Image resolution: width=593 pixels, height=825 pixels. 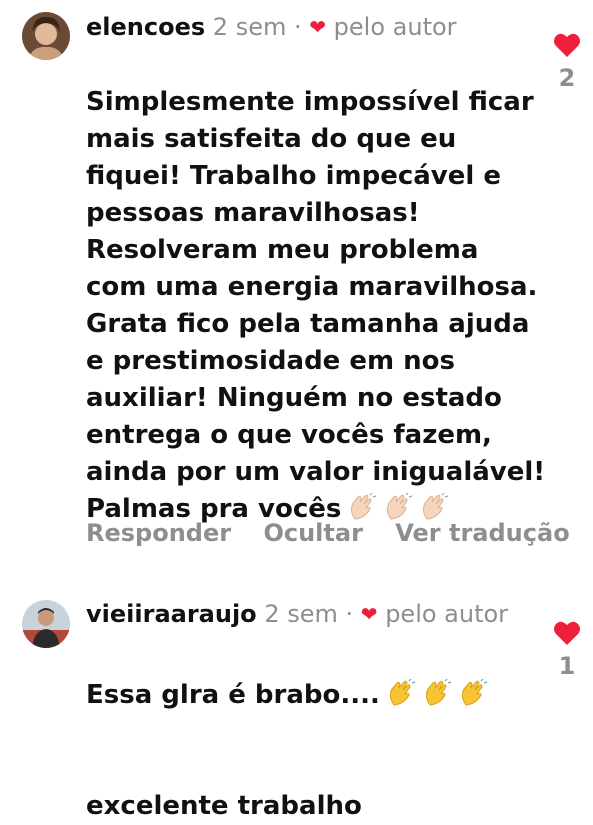 What do you see at coordinates (567, 78) in the screenshot?
I see `like-count: 2` at bounding box center [567, 78].